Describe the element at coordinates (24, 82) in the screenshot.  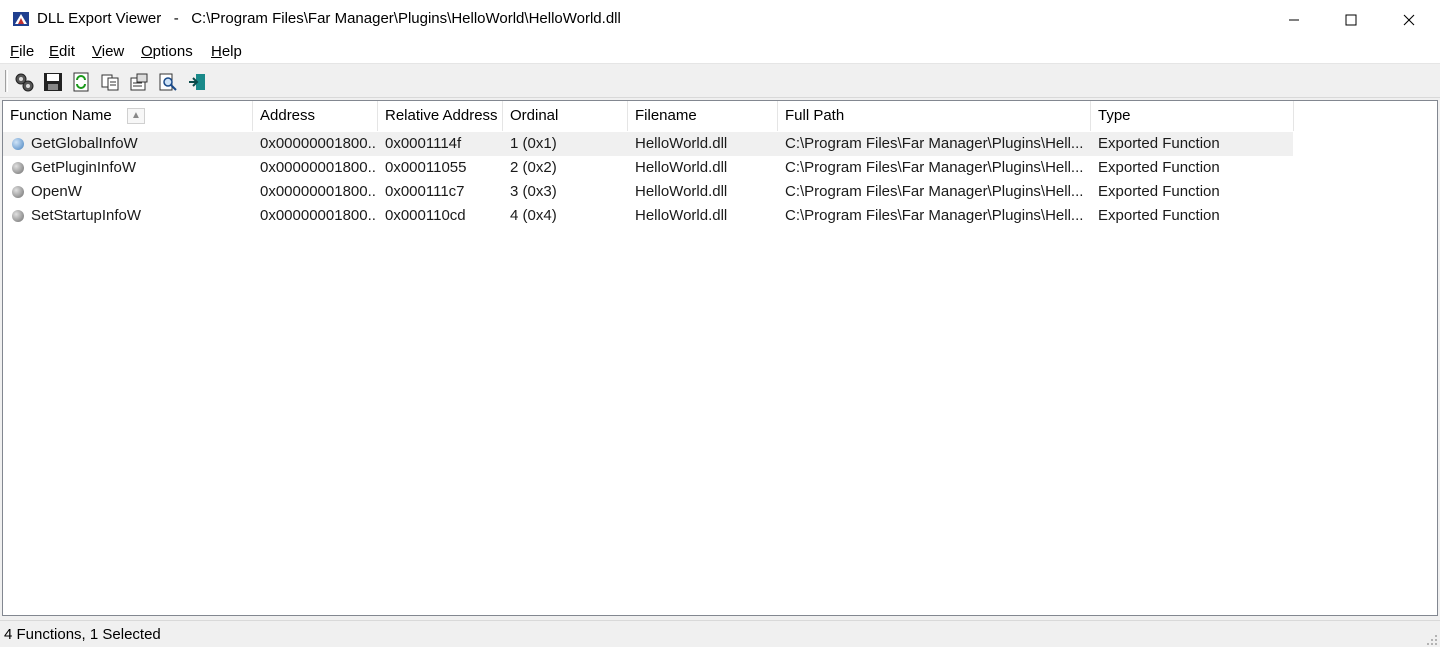
I see `properties-icon` at that location.